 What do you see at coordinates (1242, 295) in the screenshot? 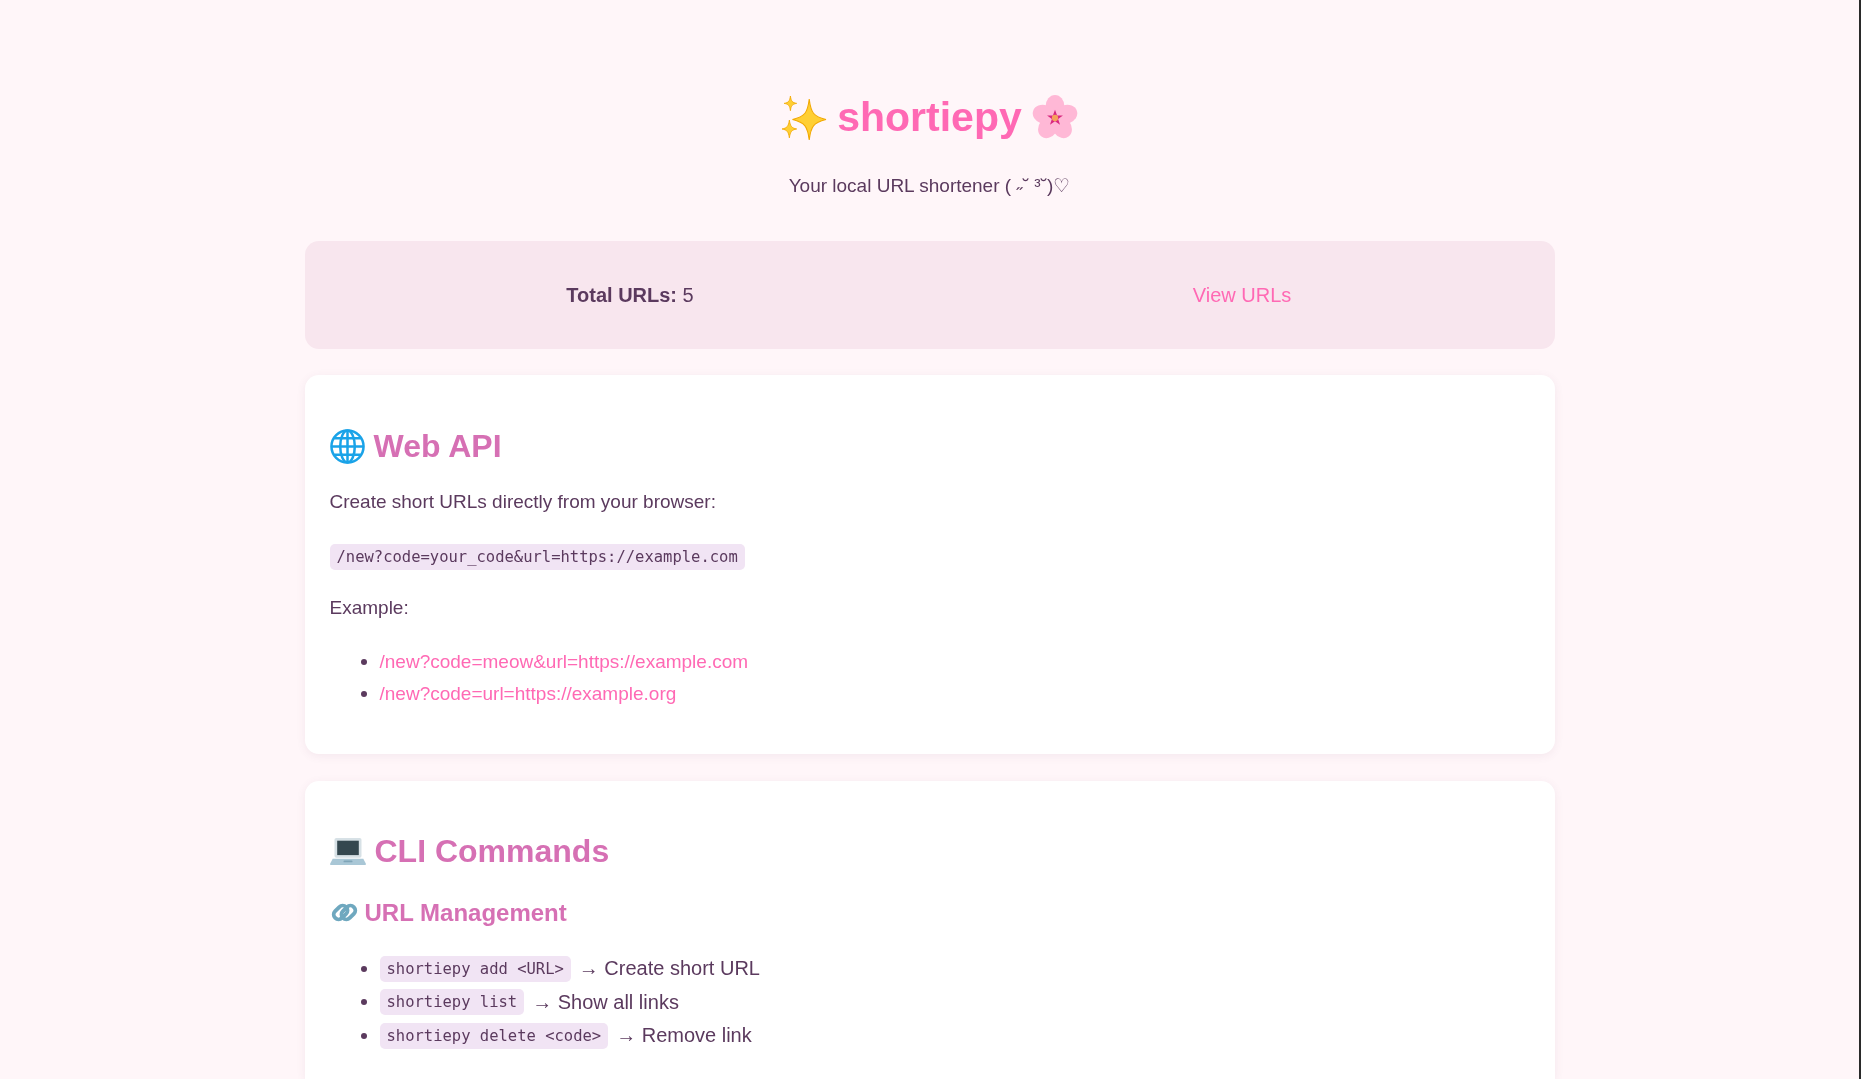
I see `view-urls-link: View URLs` at bounding box center [1242, 295].